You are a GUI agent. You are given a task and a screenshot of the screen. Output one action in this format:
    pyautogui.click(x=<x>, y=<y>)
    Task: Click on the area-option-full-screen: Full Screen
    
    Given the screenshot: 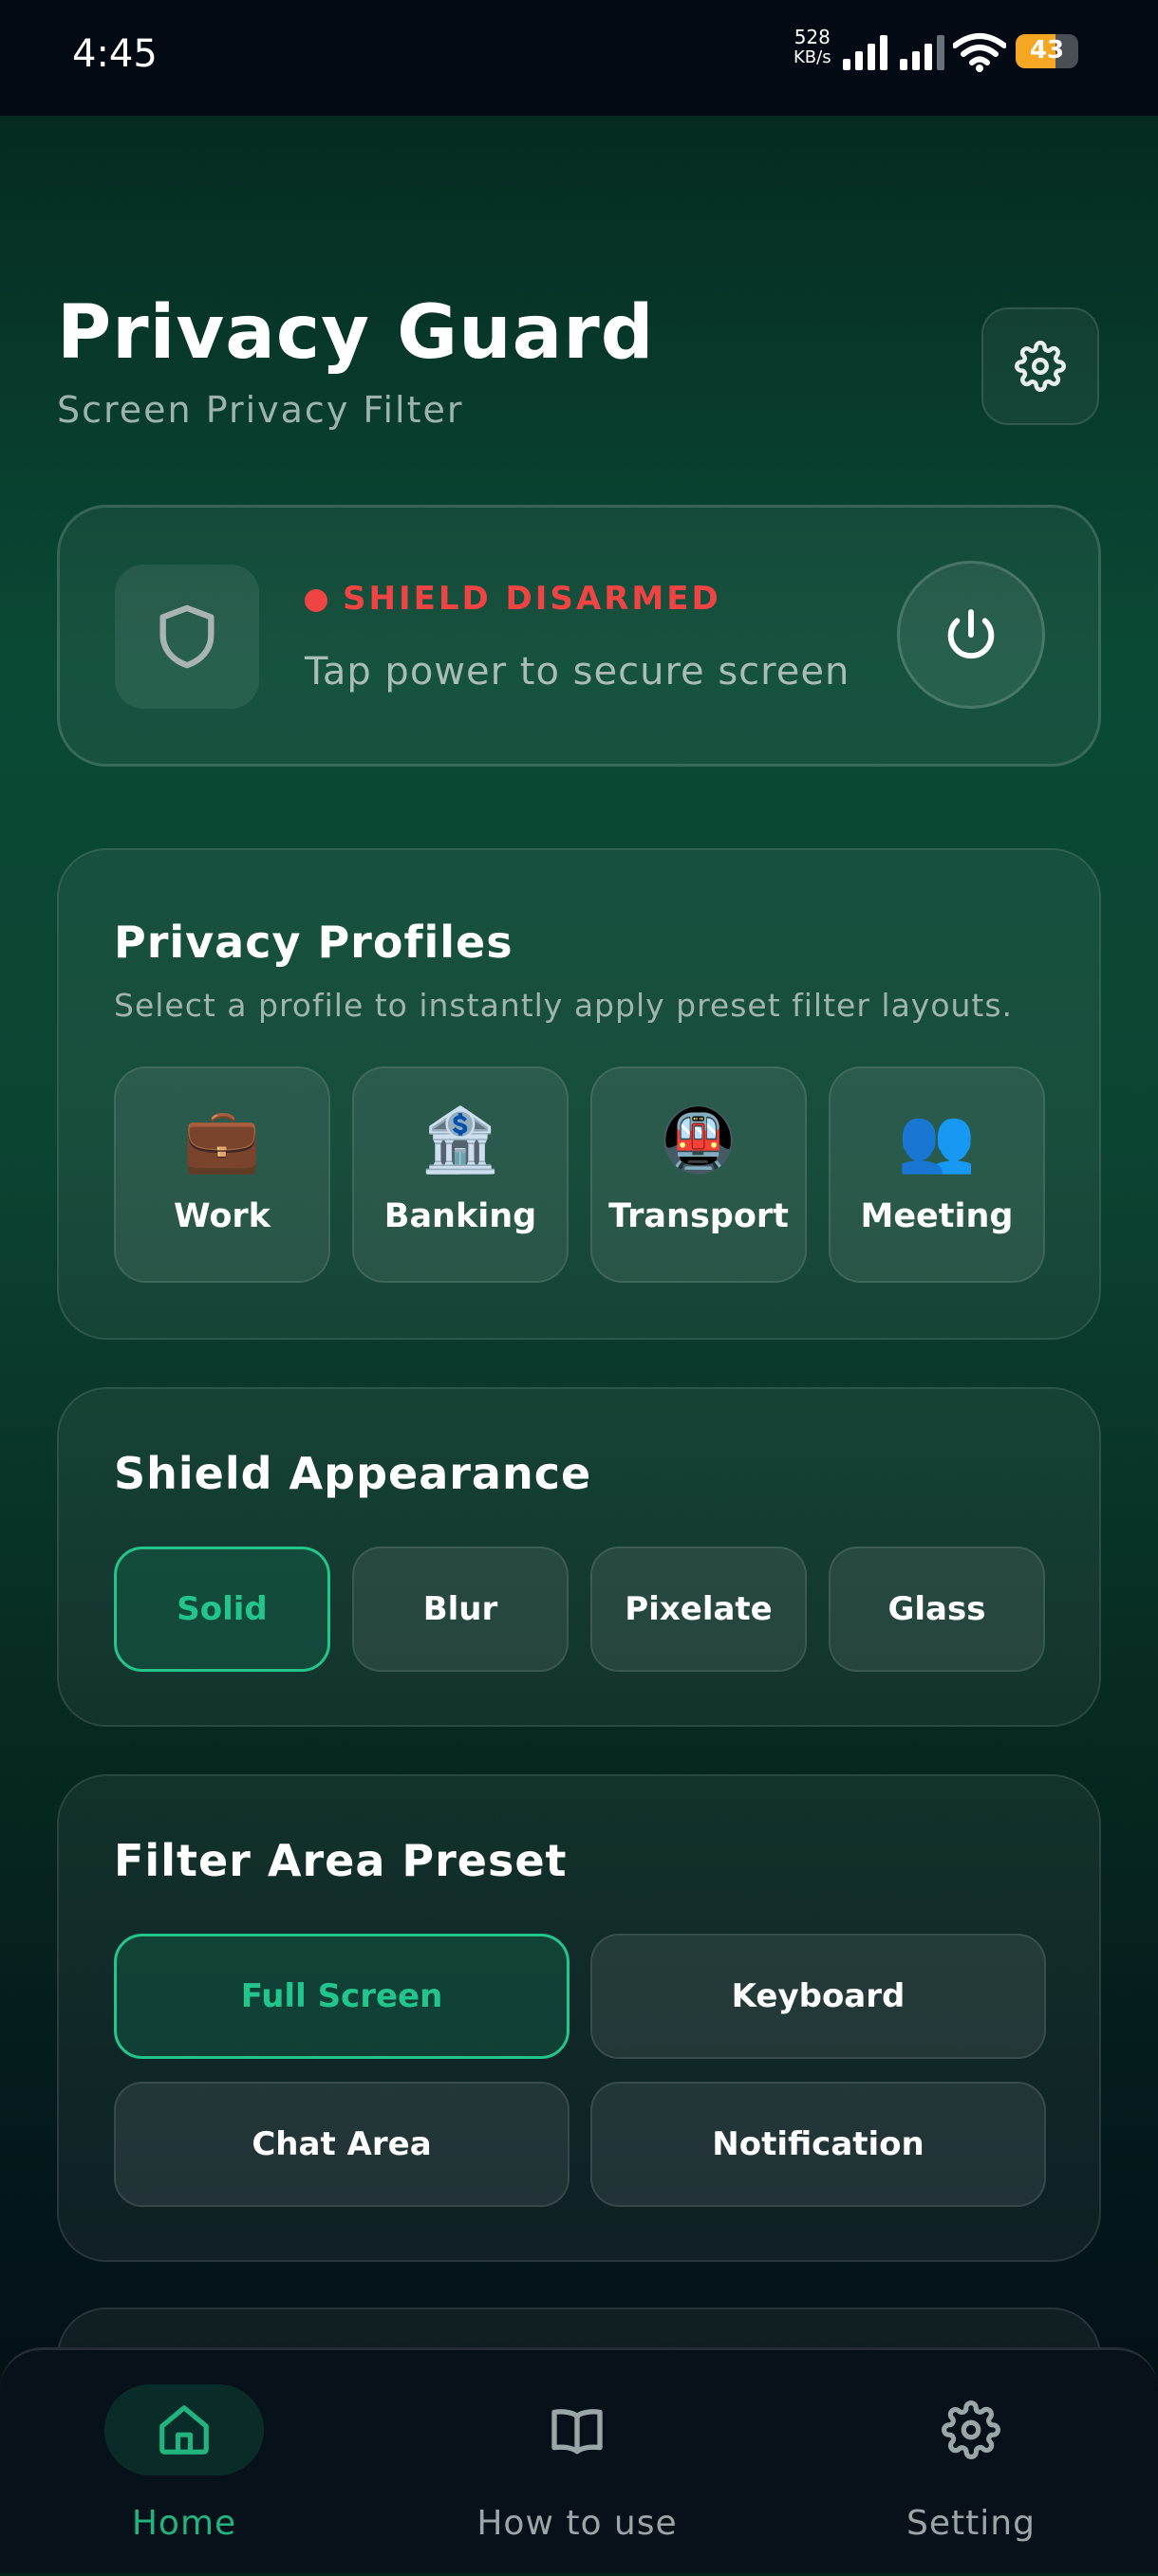 What is the action you would take?
    pyautogui.click(x=342, y=1996)
    